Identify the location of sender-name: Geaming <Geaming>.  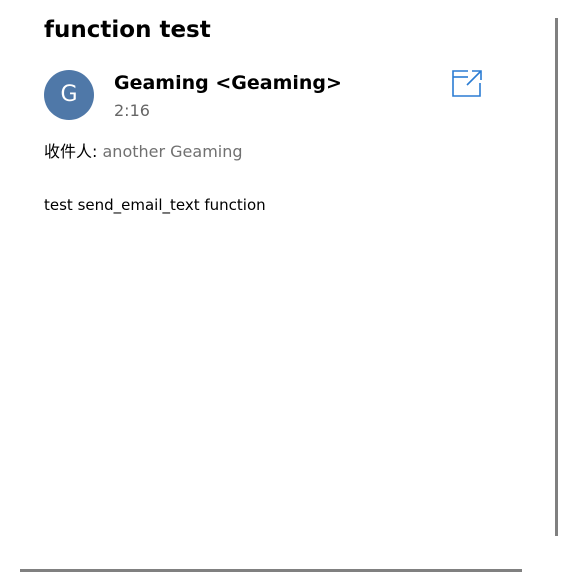
(228, 83).